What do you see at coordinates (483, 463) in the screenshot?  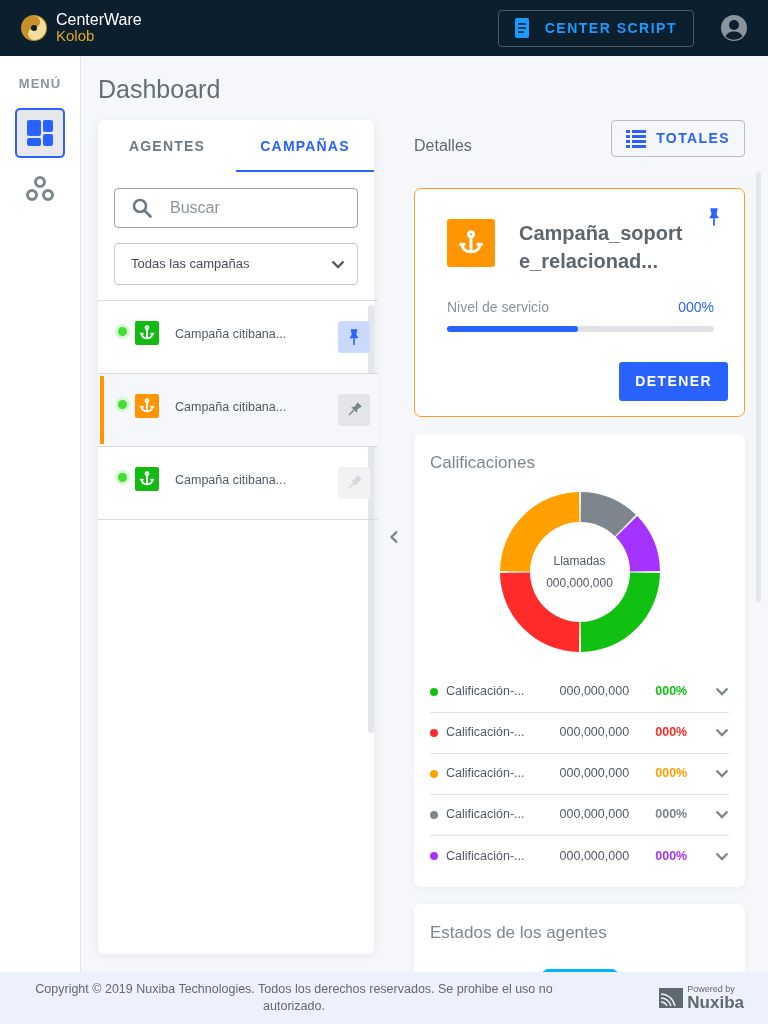 I see `card-title: Calificaciones` at bounding box center [483, 463].